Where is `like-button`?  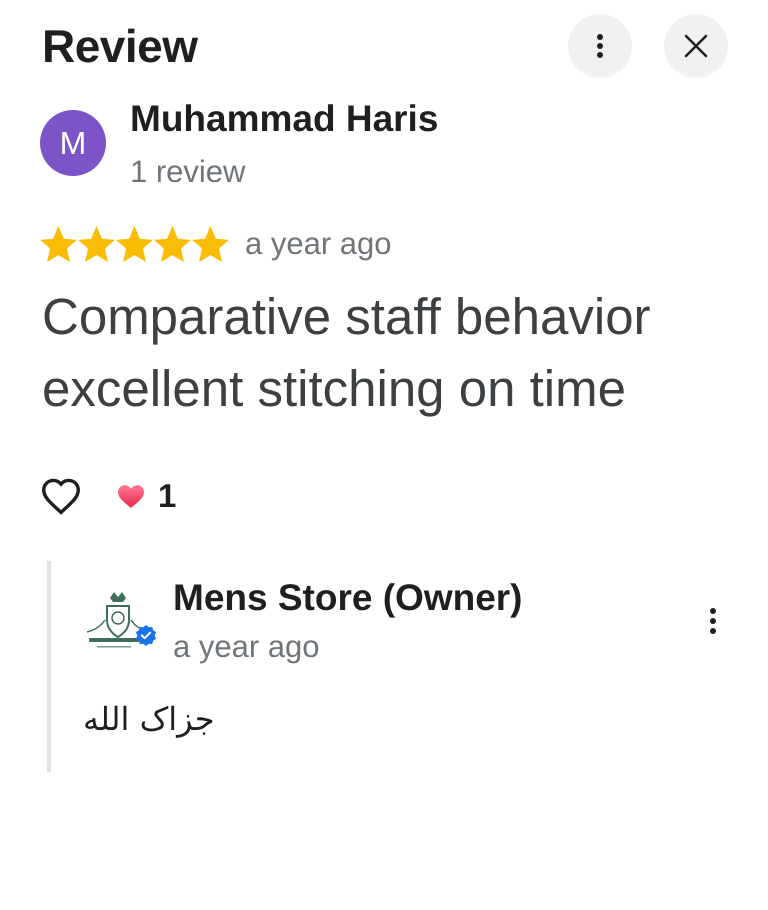 like-button is located at coordinates (61, 496).